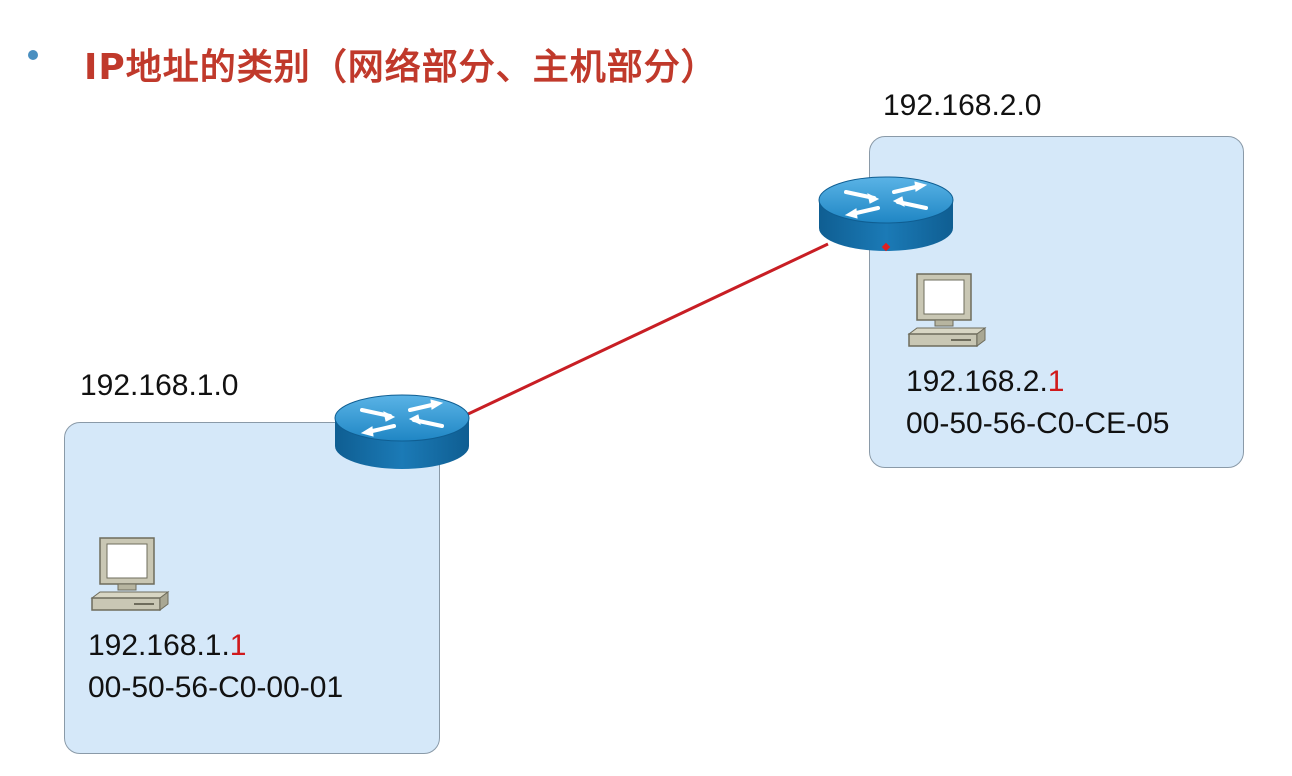 Image resolution: width=1292 pixels, height=776 pixels. Describe the element at coordinates (216, 687) in the screenshot. I see `host-mac-1: 00-50-56-C0-00-01` at that location.